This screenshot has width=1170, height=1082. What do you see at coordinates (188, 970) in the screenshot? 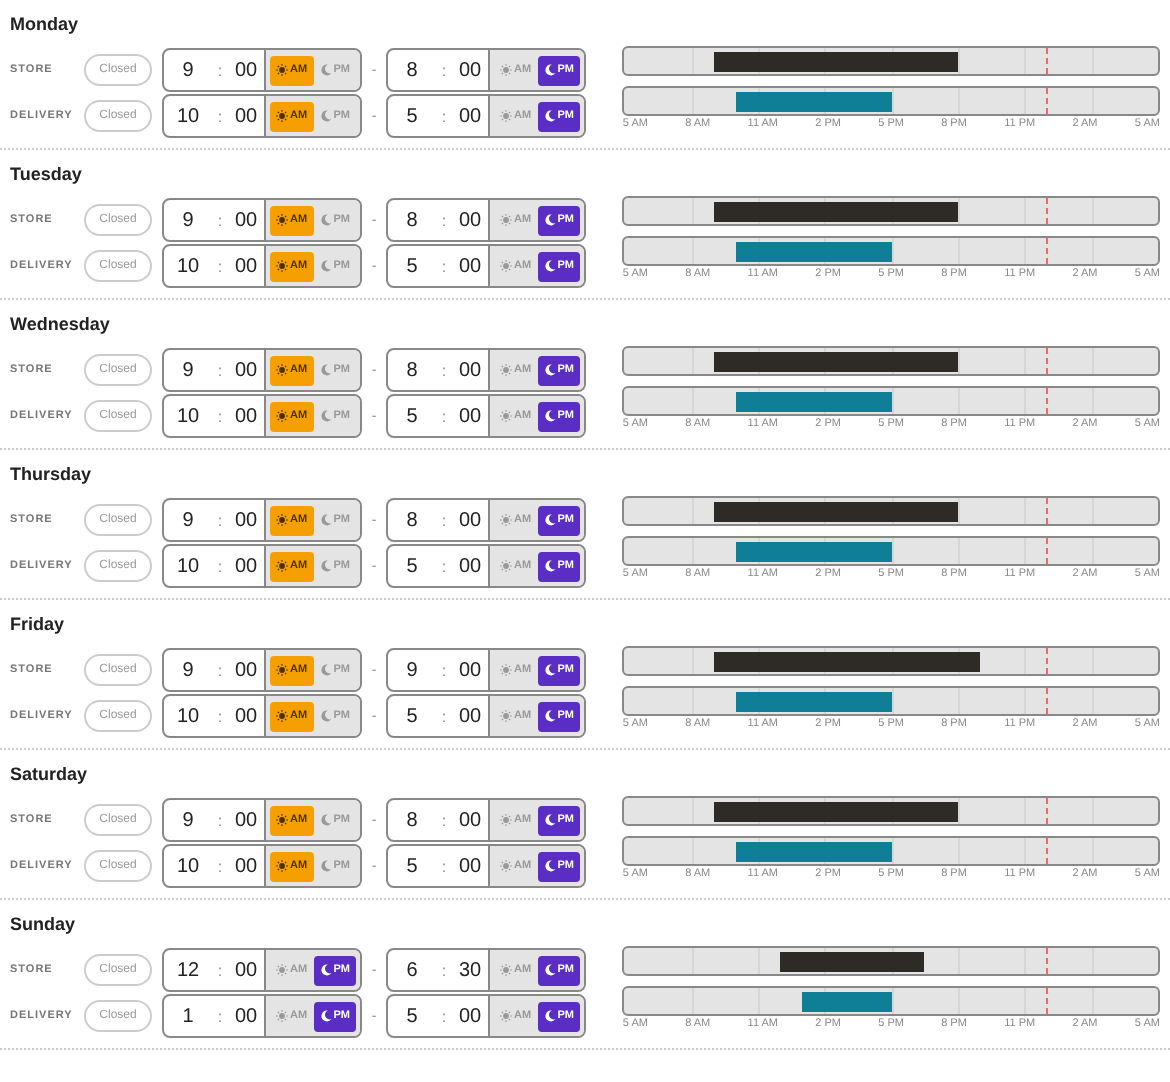
I see `hour-value: 12` at bounding box center [188, 970].